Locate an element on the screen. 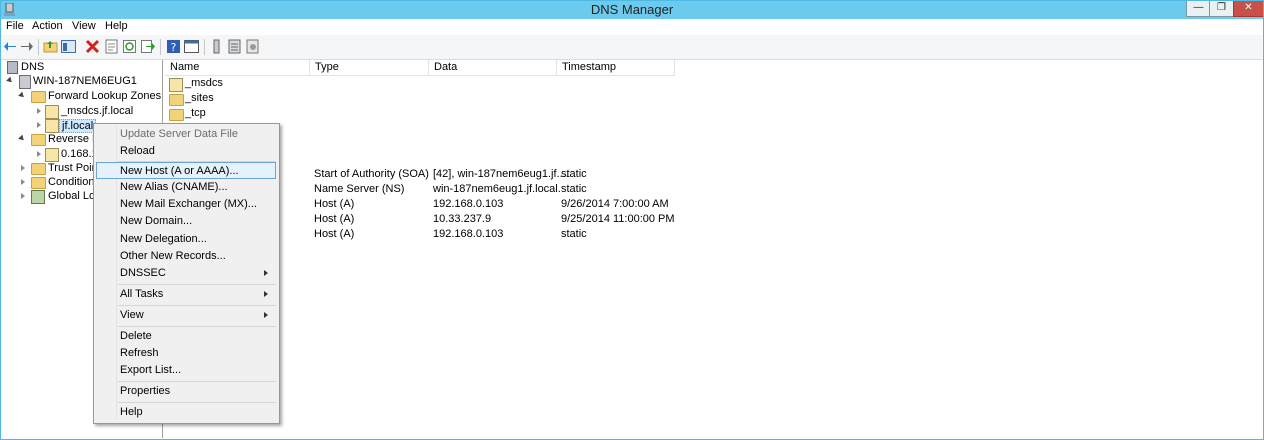  forward-icon is located at coordinates (26, 46).